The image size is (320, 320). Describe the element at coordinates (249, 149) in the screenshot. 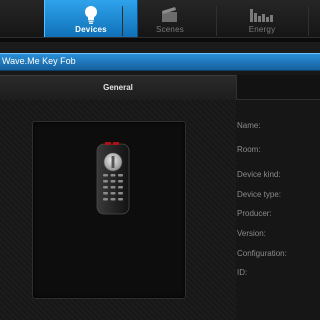

I see `field-room-label: Room:` at that location.